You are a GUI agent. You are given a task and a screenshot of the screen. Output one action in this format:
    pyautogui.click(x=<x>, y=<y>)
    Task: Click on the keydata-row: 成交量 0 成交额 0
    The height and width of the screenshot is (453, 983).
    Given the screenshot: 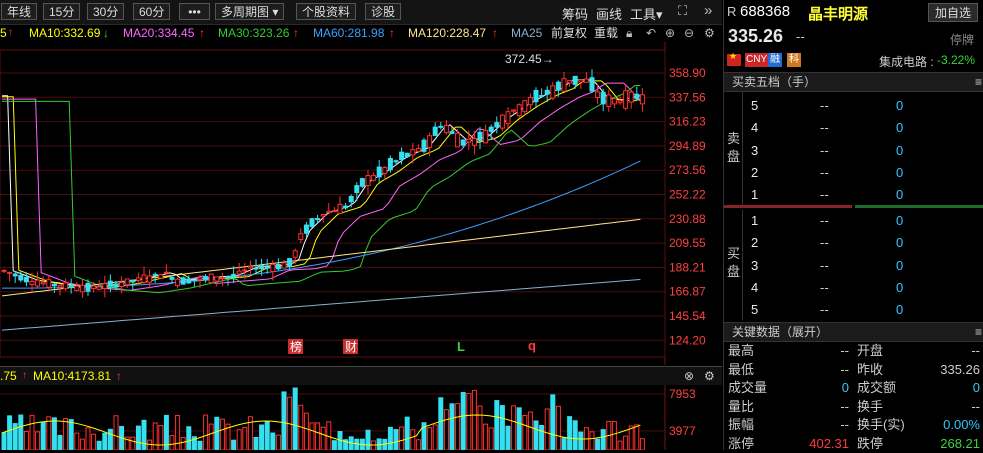 What is the action you would take?
    pyautogui.click(x=853, y=388)
    